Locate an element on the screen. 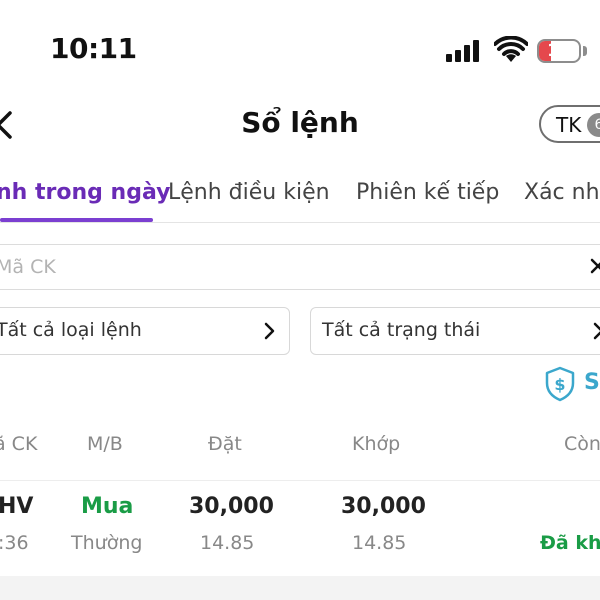 This screenshot has width=600, height=600. next-row-placeholder is located at coordinates (300, 588).